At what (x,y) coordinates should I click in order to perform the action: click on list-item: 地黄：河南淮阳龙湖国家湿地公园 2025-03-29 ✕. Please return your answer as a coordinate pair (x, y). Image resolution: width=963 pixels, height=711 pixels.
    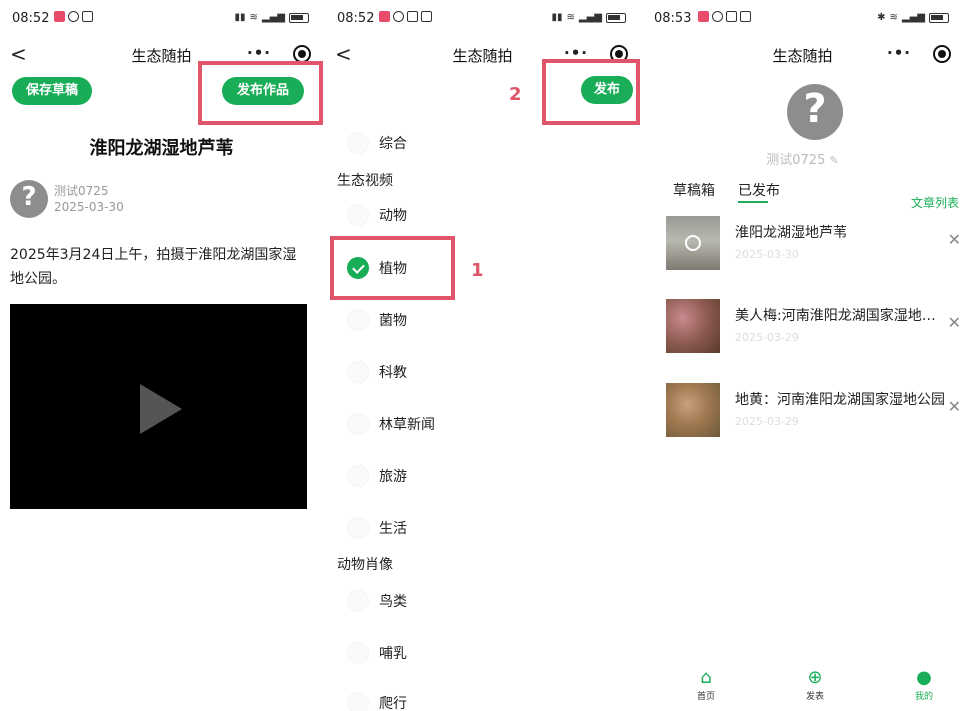
    Looking at the image, I should click on (813, 413).